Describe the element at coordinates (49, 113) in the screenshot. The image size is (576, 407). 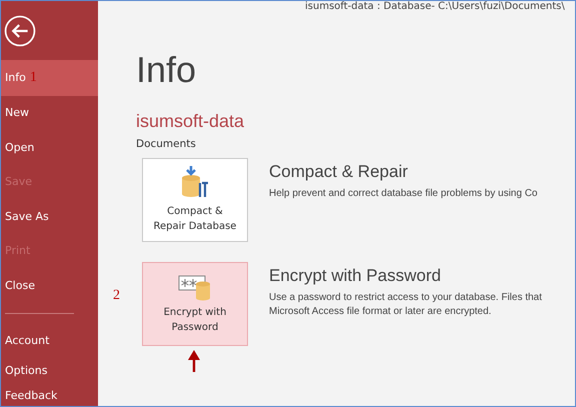
I see `sidebar-item: New` at that location.